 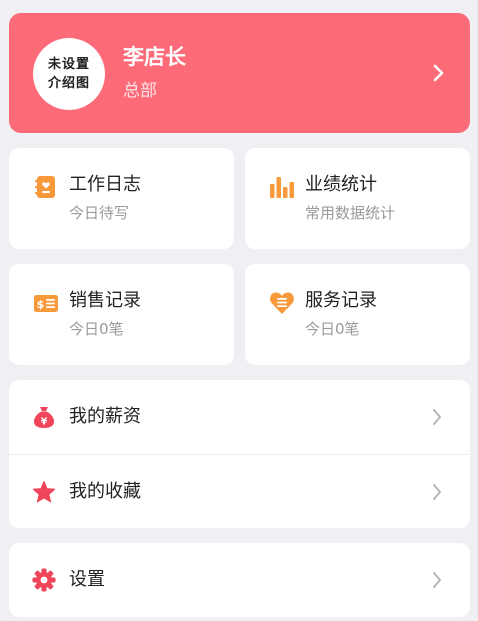 What do you see at coordinates (282, 187) in the screenshot?
I see `bar-chart-icon` at bounding box center [282, 187].